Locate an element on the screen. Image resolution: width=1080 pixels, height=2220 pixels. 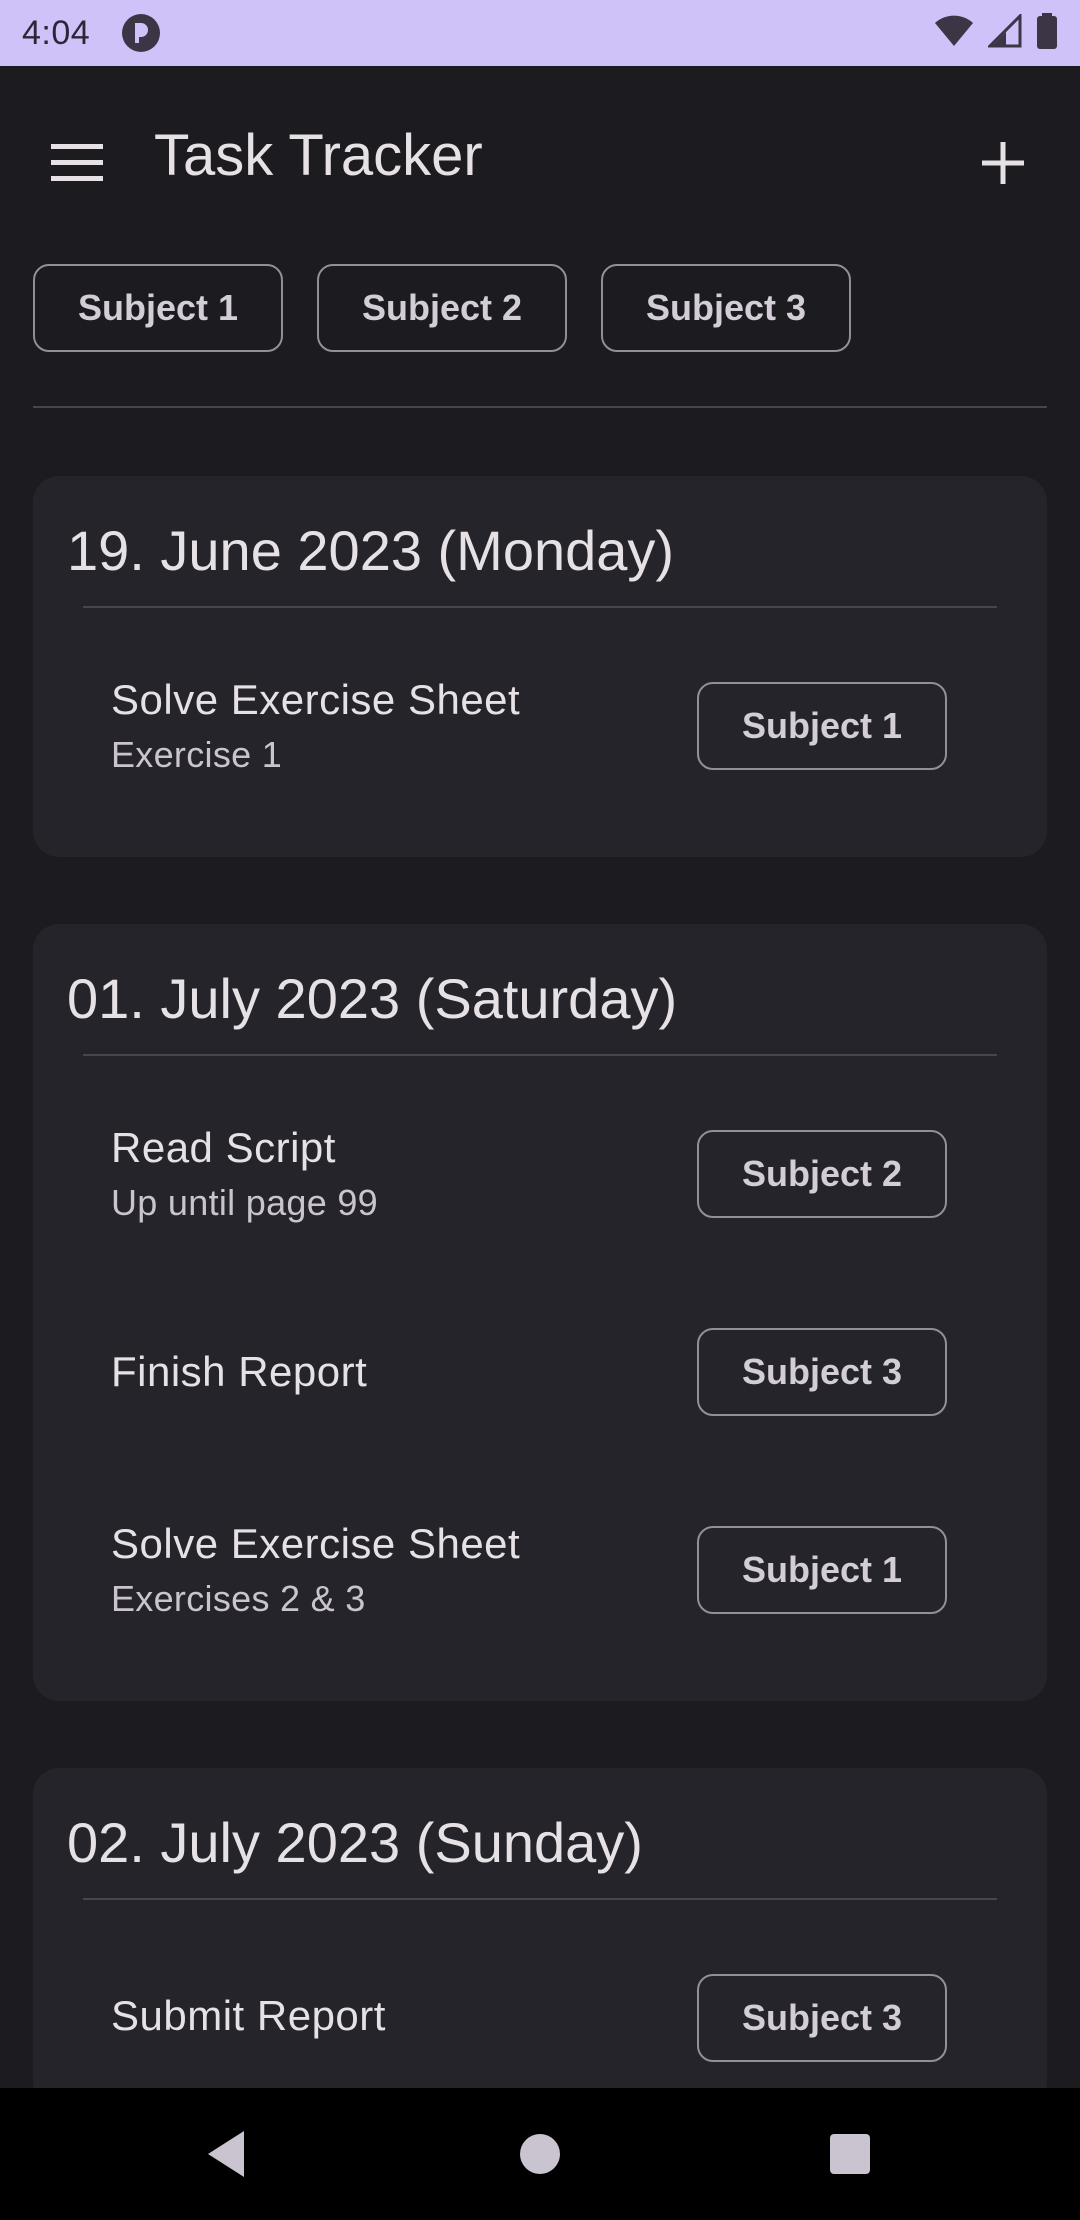
task-title: Submit Report is located at coordinates (248, 2016).